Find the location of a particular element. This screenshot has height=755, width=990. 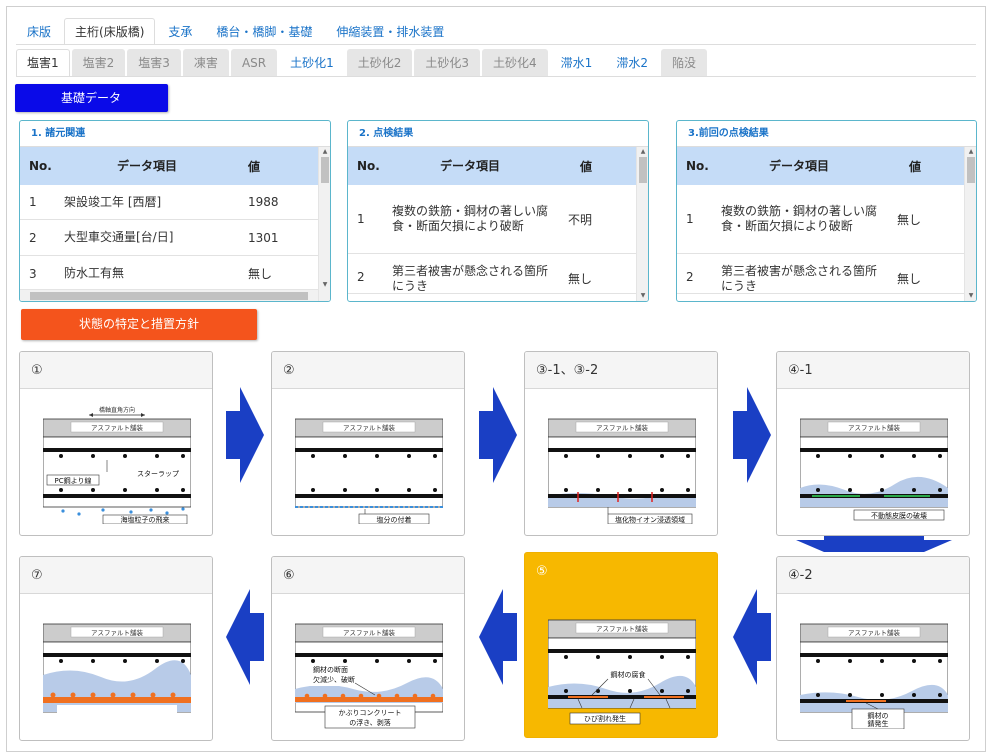

stage-diagram: アスファルト舗装 鋼材の 錆発生 is located at coordinates (874, 676).